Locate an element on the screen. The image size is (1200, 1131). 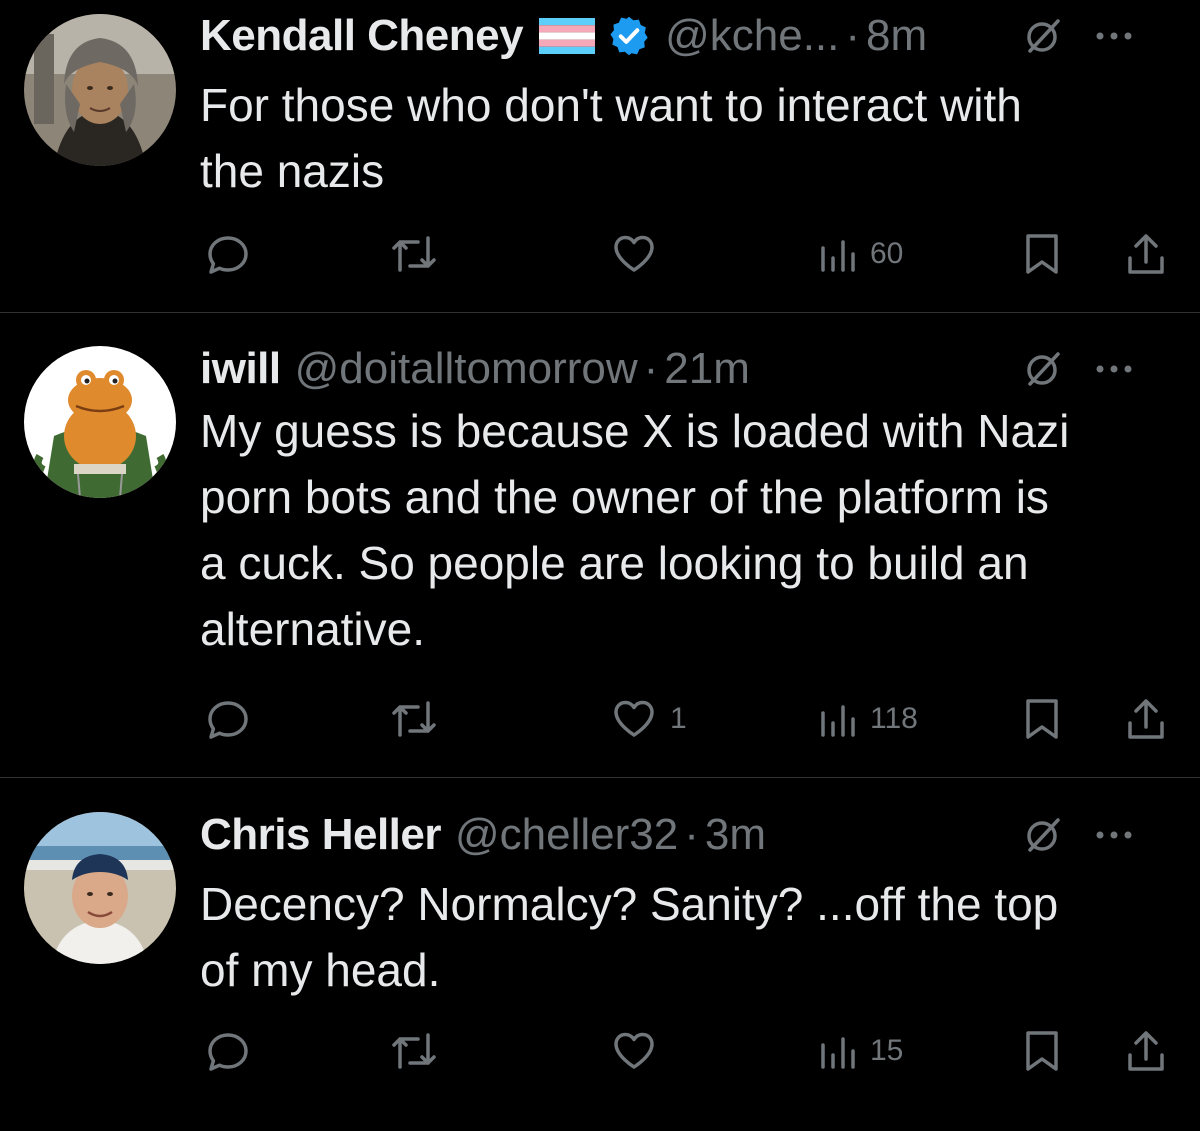
user-handle: @cheller32 is located at coordinates (566, 835).